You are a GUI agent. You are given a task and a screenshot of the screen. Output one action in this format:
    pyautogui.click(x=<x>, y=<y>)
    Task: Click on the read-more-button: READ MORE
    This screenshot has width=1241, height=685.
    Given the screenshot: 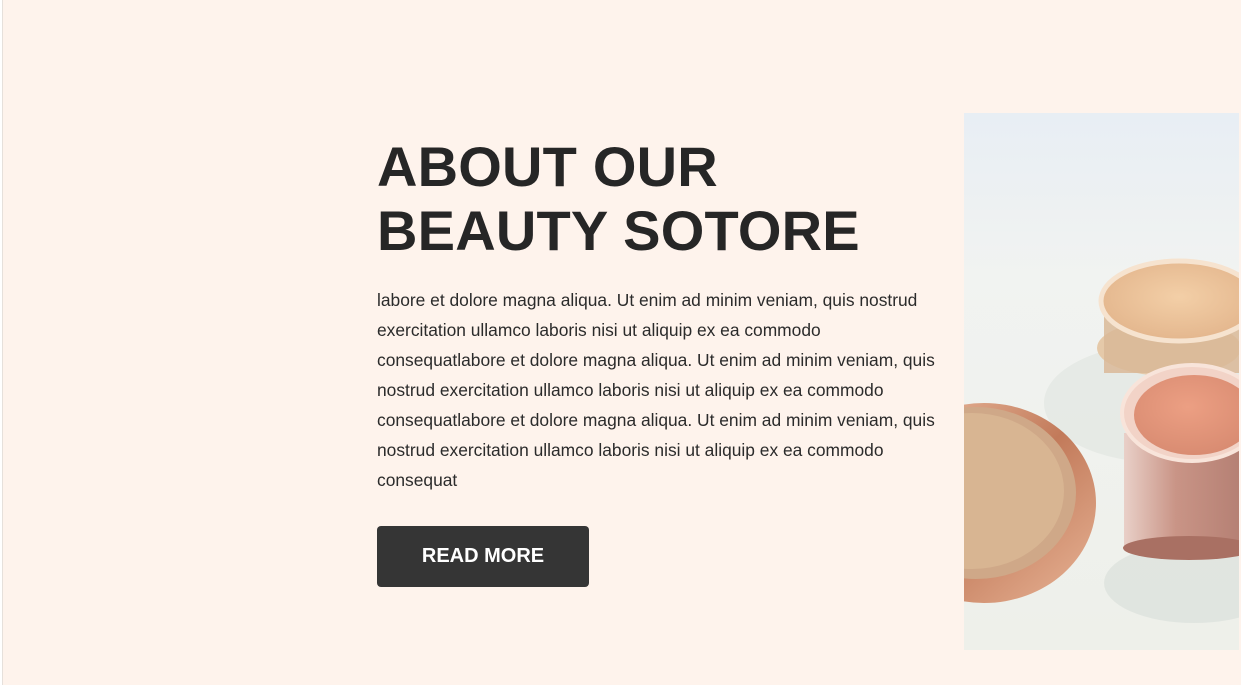 What is the action you would take?
    pyautogui.click(x=483, y=556)
    